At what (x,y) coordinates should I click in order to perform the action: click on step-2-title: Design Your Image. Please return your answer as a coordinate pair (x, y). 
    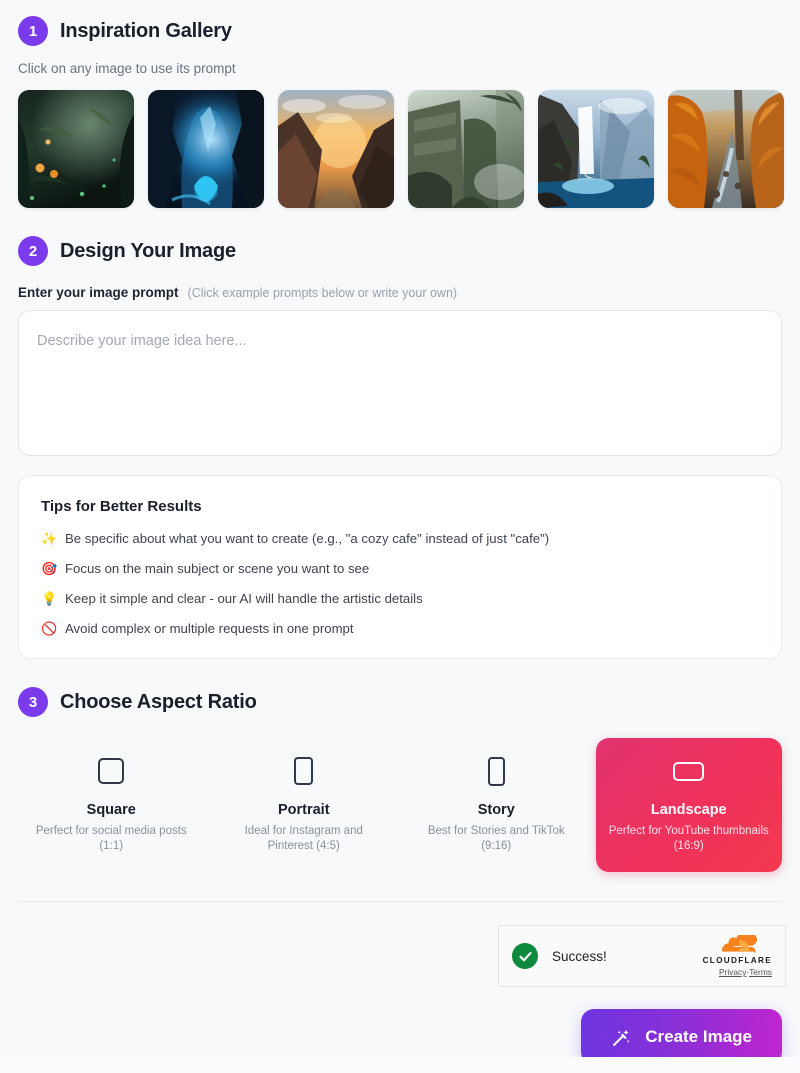
    Looking at the image, I should click on (148, 250).